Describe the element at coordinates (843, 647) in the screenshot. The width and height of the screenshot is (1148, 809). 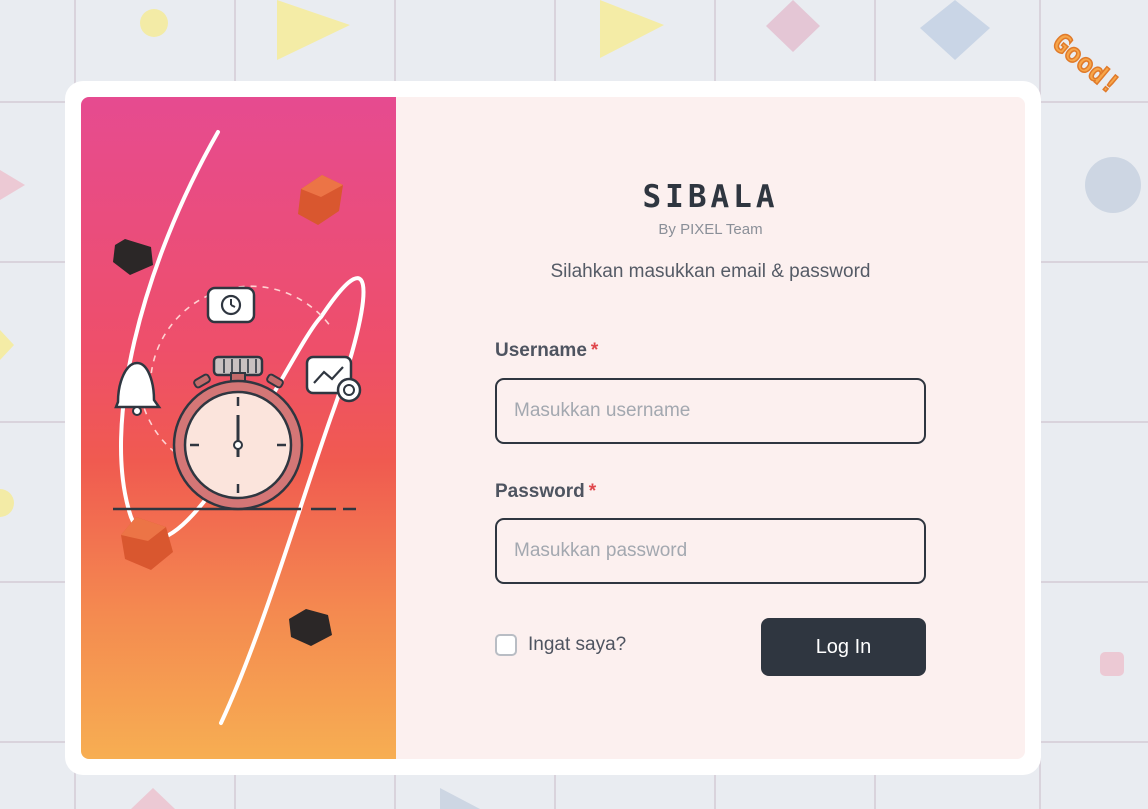
I see `login-button: Log In` at that location.